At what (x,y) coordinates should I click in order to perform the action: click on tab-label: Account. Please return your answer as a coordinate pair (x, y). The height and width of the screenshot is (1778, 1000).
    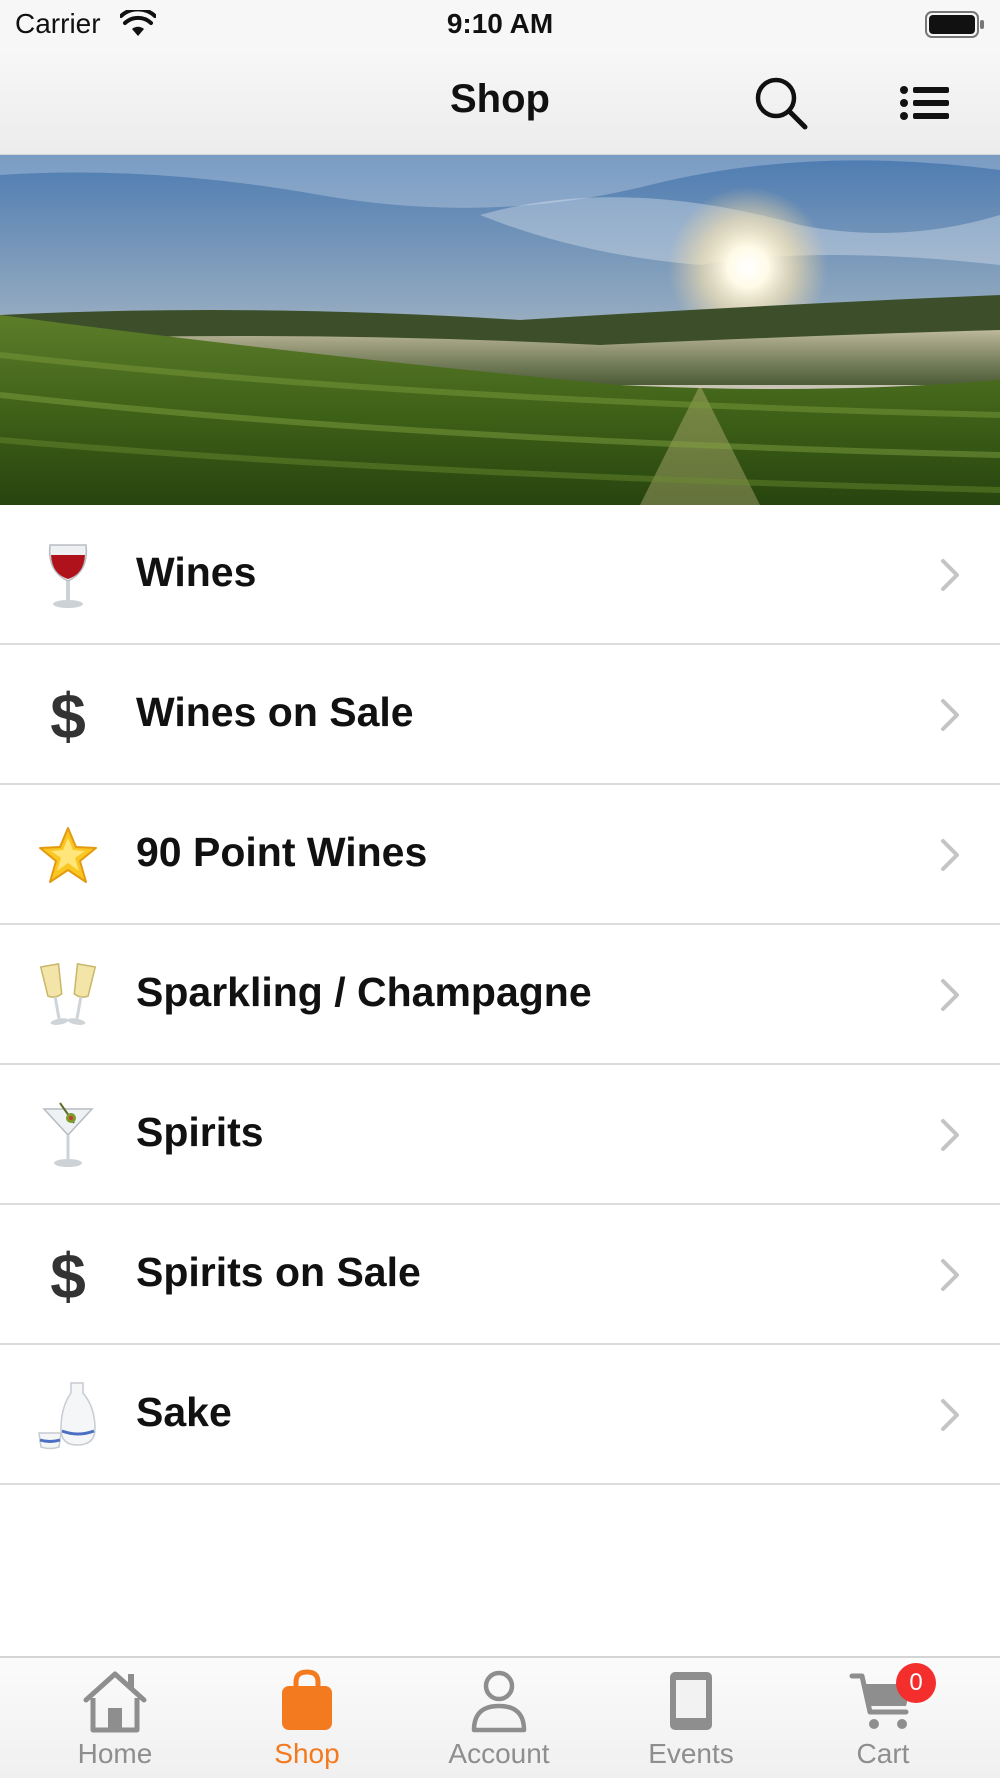
    Looking at the image, I should click on (499, 1753).